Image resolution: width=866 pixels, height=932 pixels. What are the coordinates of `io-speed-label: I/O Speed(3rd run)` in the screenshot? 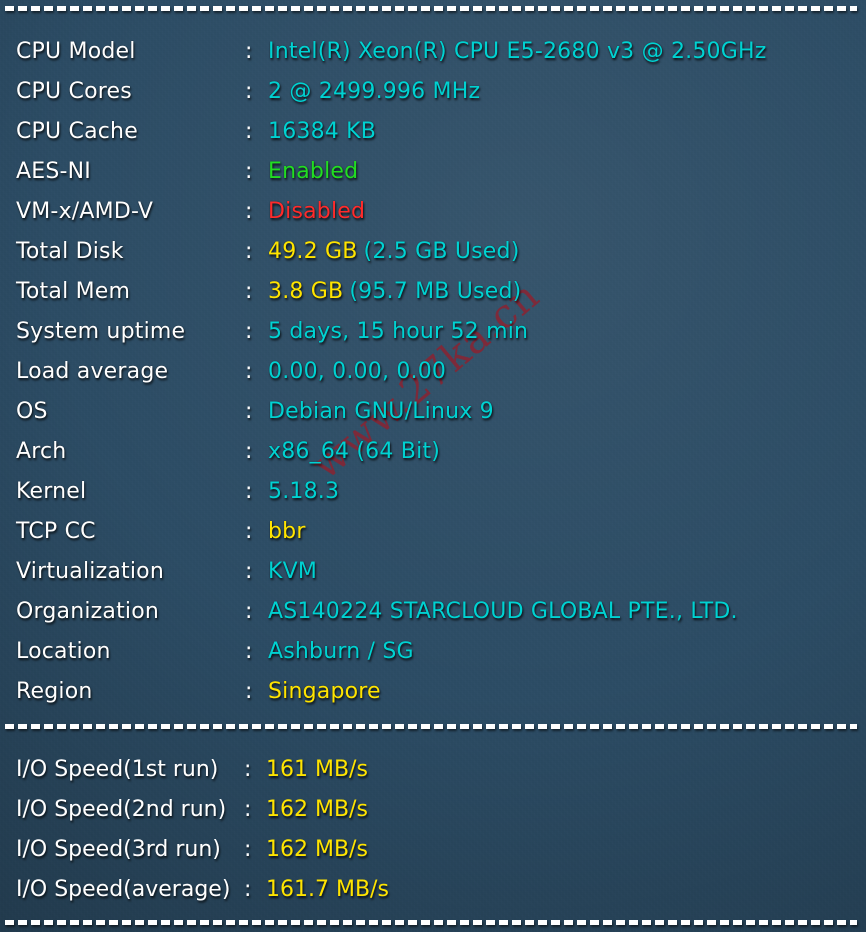 It's located at (118, 849).